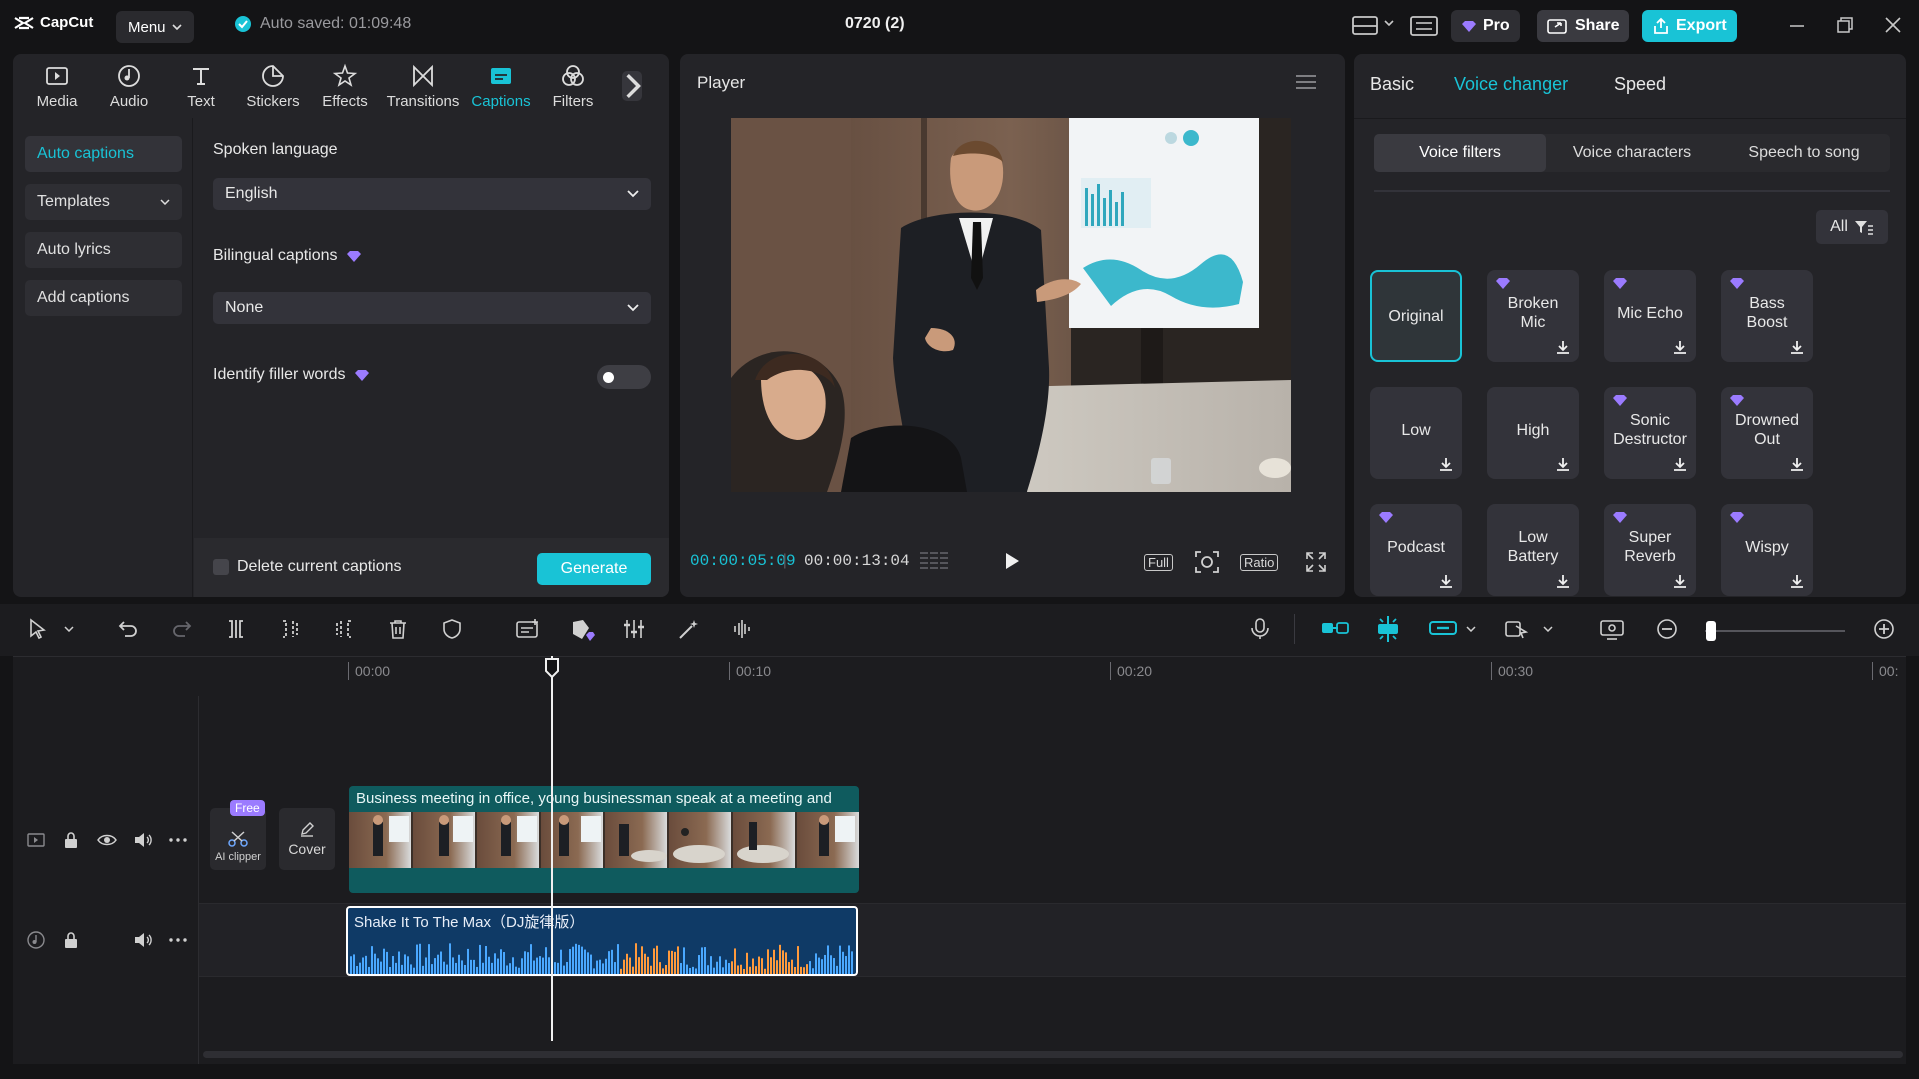 The image size is (1919, 1079). Describe the element at coordinates (573, 86) in the screenshot. I see `tool-filters: Filters` at that location.